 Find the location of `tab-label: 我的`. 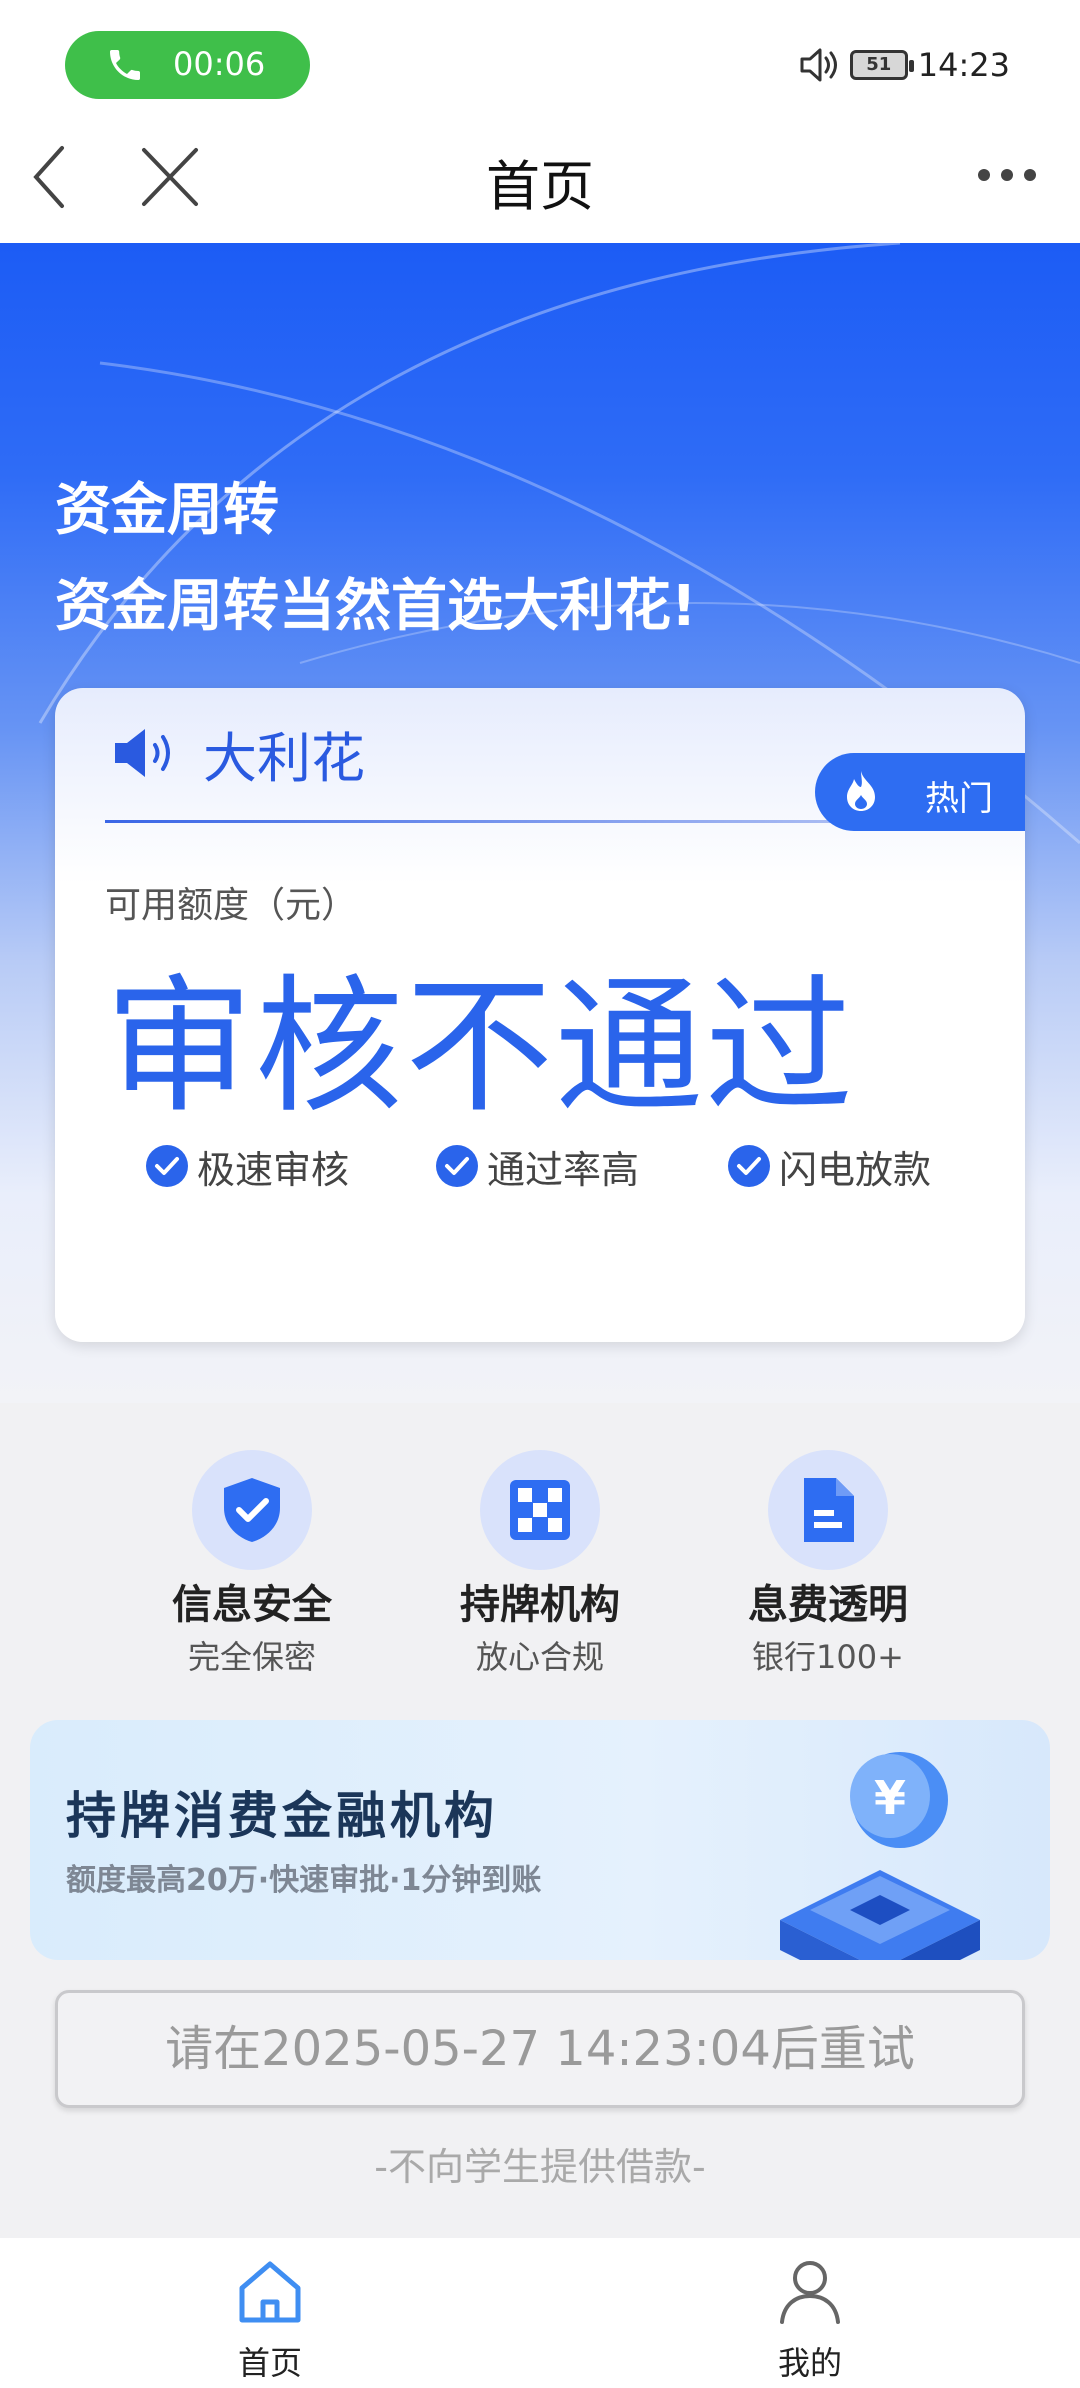

tab-label: 我的 is located at coordinates (809, 2363).